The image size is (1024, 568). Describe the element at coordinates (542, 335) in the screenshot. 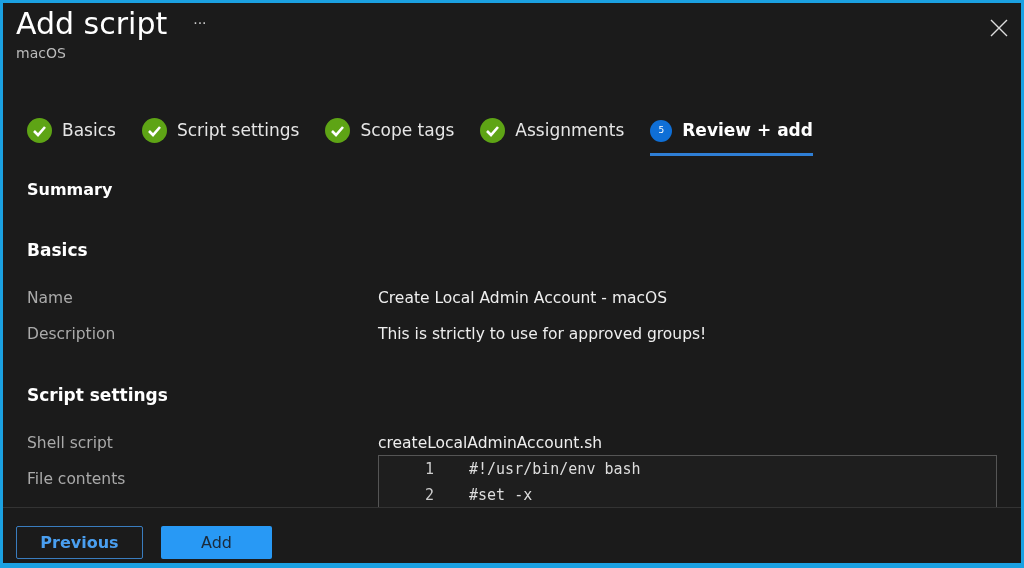

I see `field-value: This is strictly to use for approved groups!` at that location.